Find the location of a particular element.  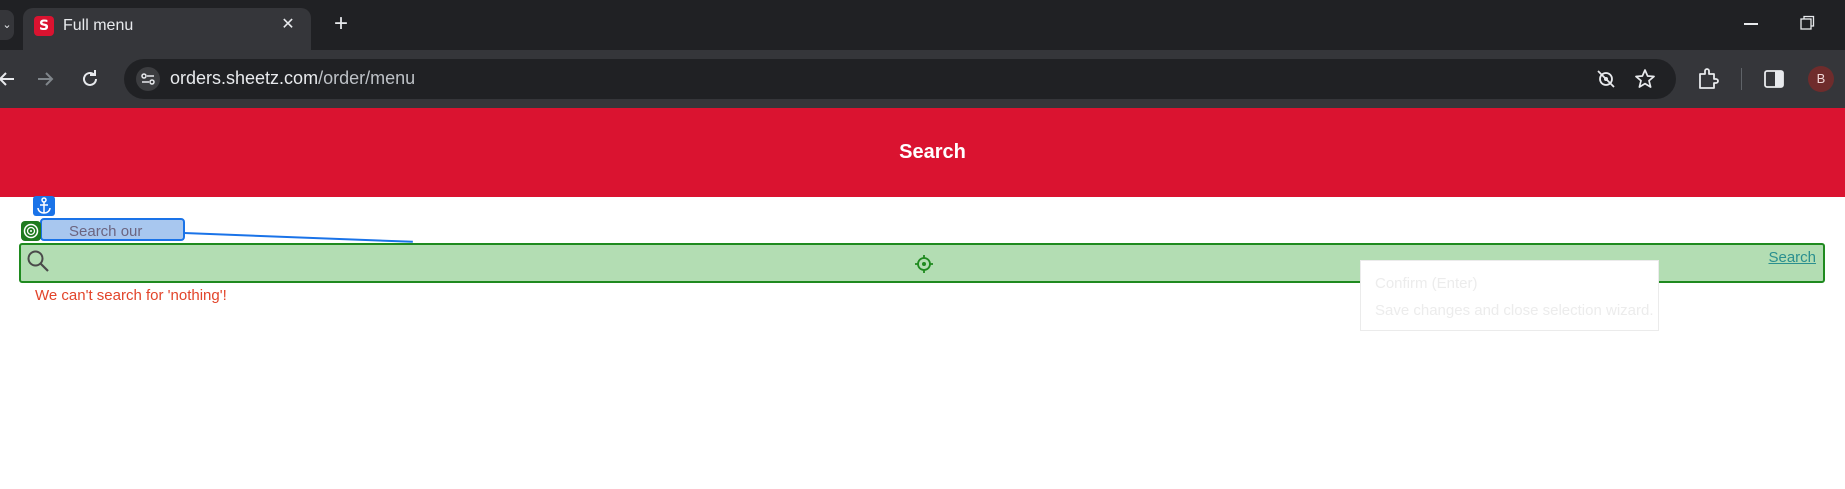

bookmark-button is located at coordinates (1645, 79).